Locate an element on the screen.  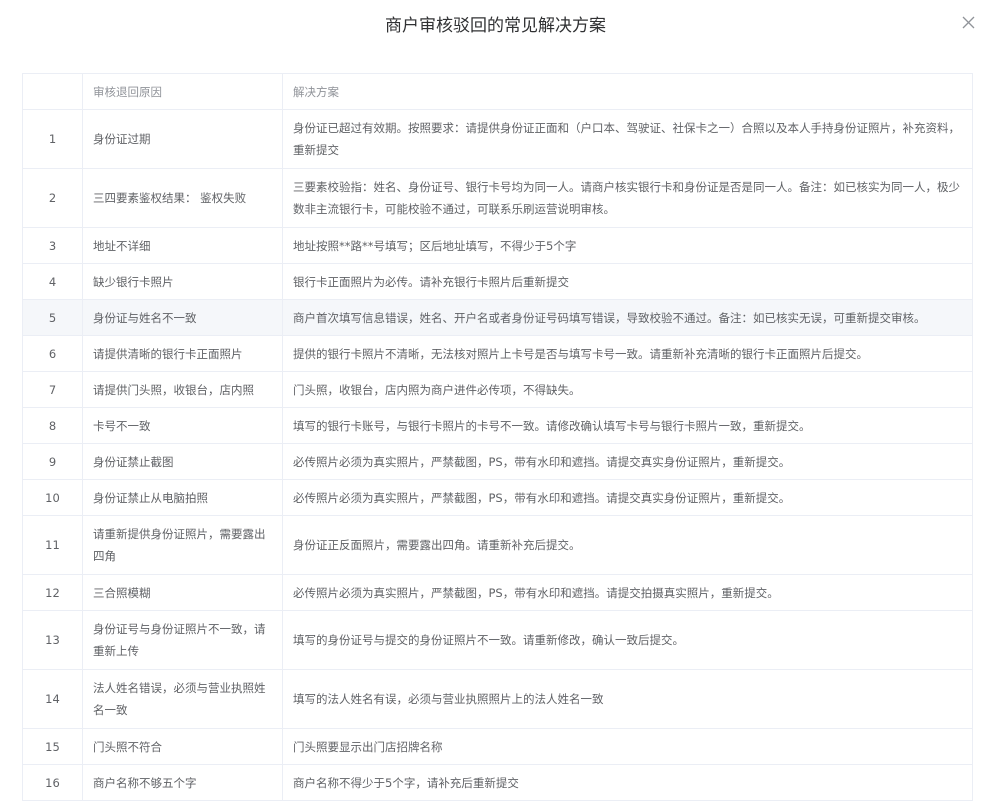
close-button is located at coordinates (969, 23).